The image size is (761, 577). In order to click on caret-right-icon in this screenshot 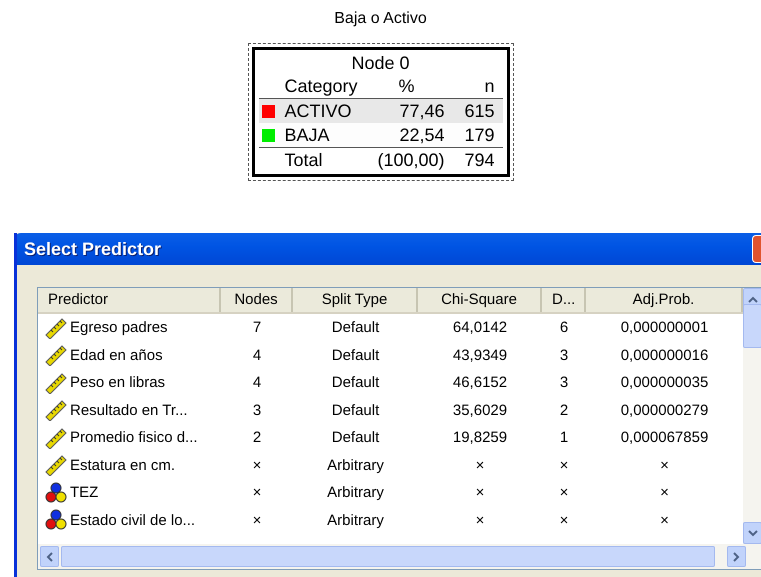, I will do `click(736, 557)`.